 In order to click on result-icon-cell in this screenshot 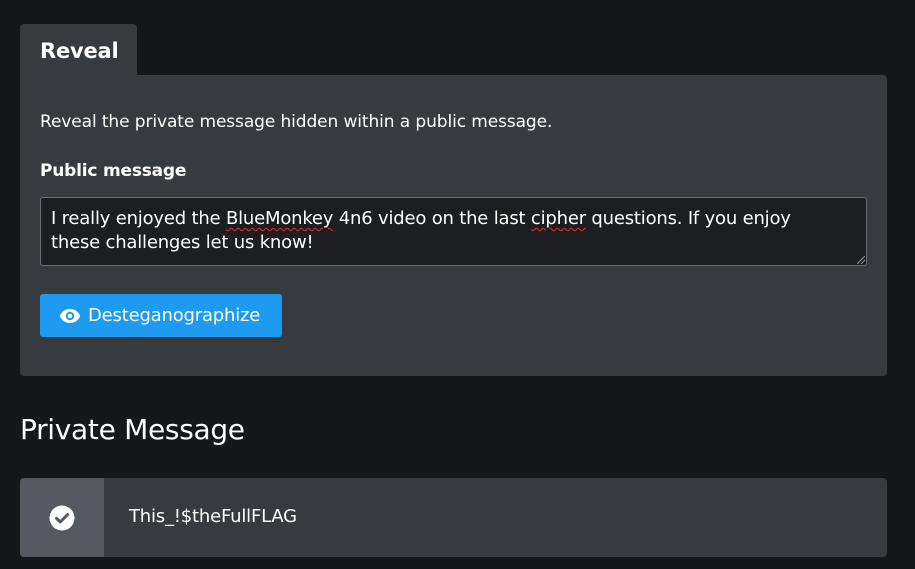, I will do `click(62, 517)`.